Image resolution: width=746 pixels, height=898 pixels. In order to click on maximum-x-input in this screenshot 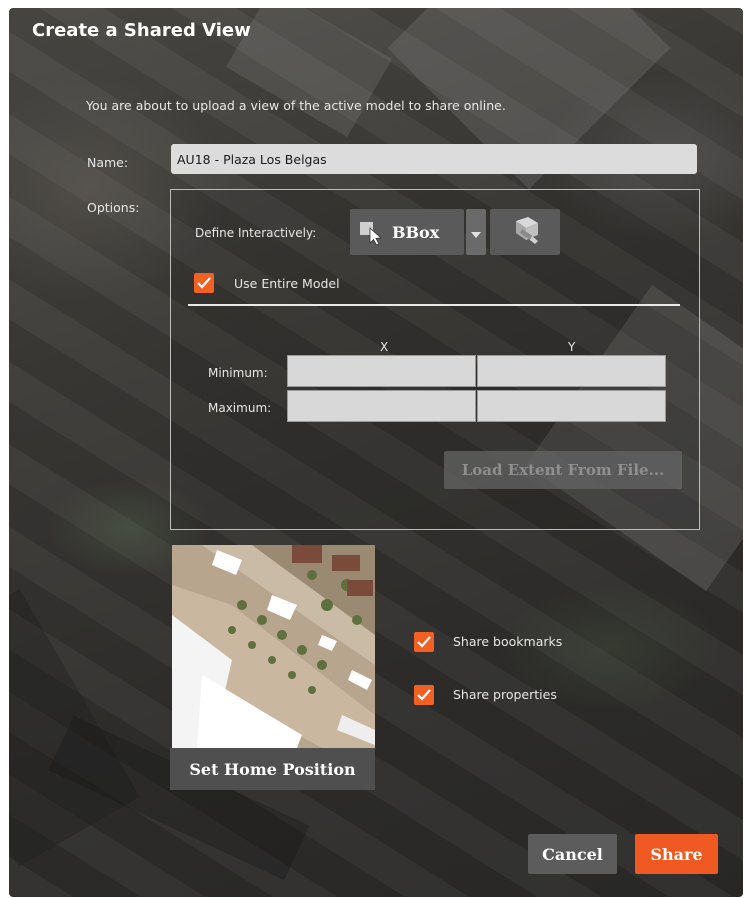, I will do `click(381, 406)`.